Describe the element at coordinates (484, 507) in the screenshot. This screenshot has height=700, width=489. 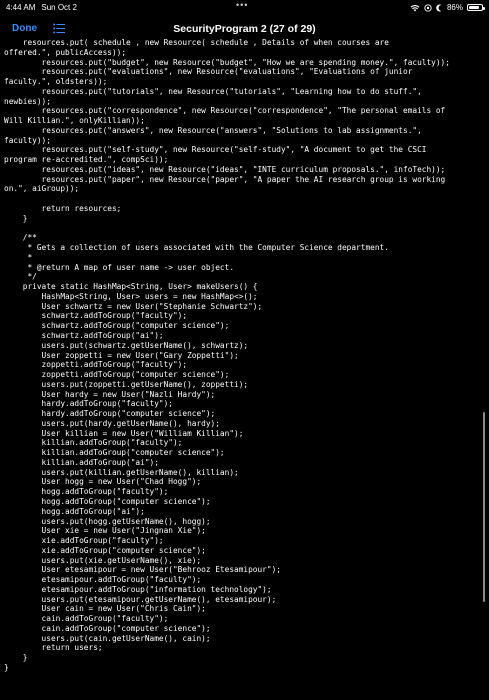
I see `scroll-indicator` at that location.